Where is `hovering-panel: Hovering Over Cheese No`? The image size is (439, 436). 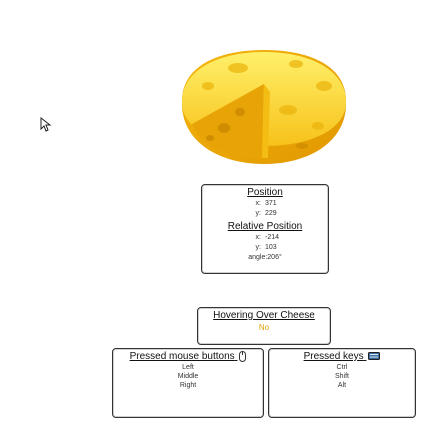
hovering-panel: Hovering Over Cheese No is located at coordinates (264, 326).